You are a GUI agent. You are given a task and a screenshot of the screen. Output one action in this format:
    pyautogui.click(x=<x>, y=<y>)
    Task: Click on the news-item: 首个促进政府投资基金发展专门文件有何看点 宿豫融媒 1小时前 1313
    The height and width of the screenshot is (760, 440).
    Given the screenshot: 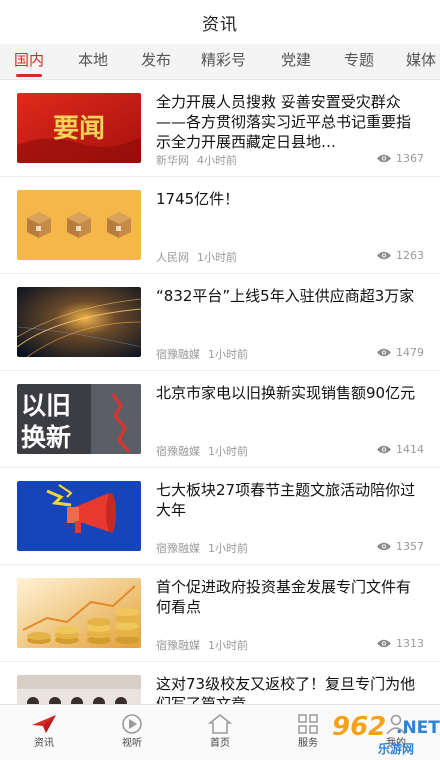 What is the action you would take?
    pyautogui.click(x=220, y=613)
    